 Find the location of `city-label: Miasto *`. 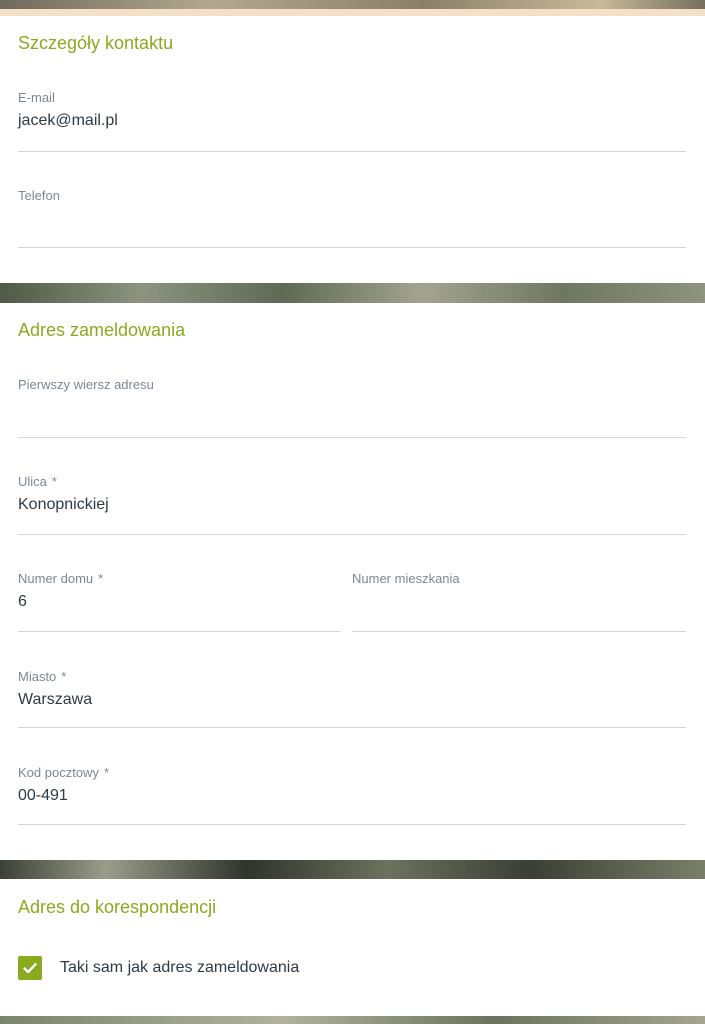

city-label: Miasto * is located at coordinates (42, 676).